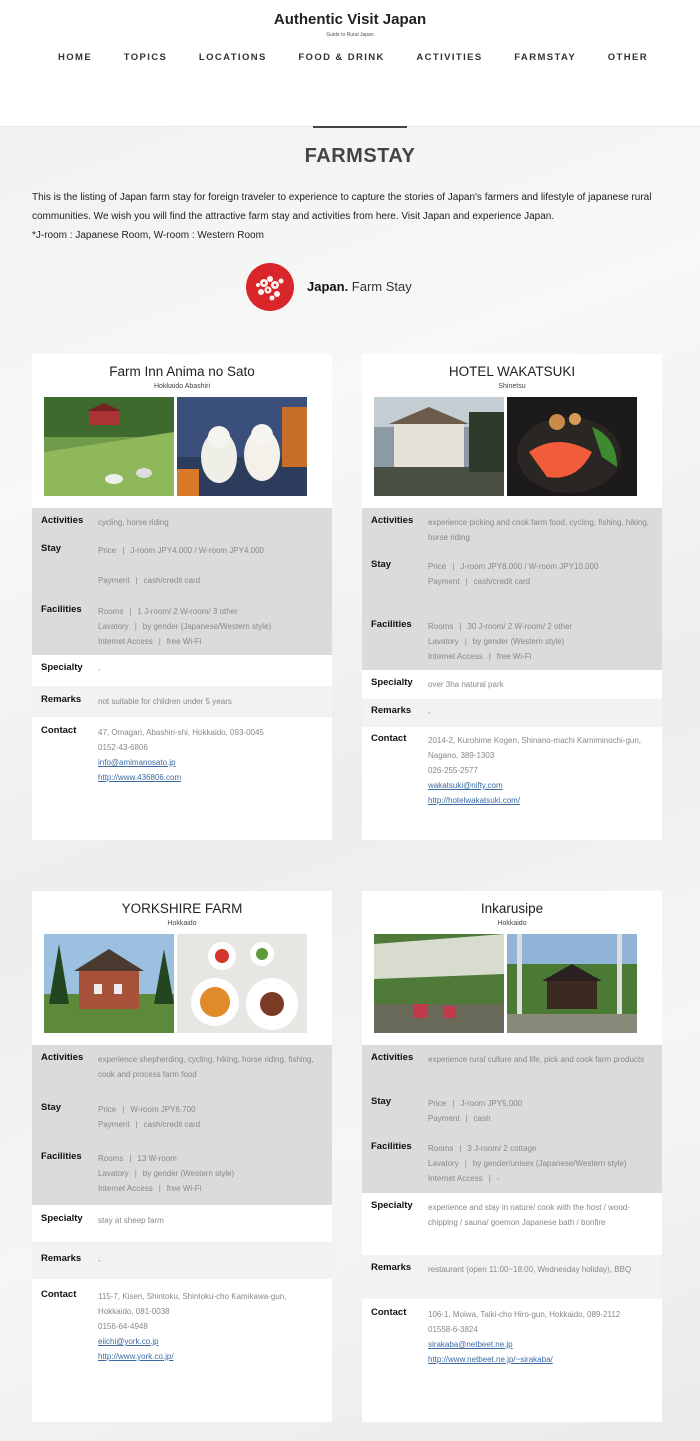 The height and width of the screenshot is (1441, 700). Describe the element at coordinates (209, 1341) in the screenshot. I see `contact-email-link: eiichi@york.co.jp` at that location.